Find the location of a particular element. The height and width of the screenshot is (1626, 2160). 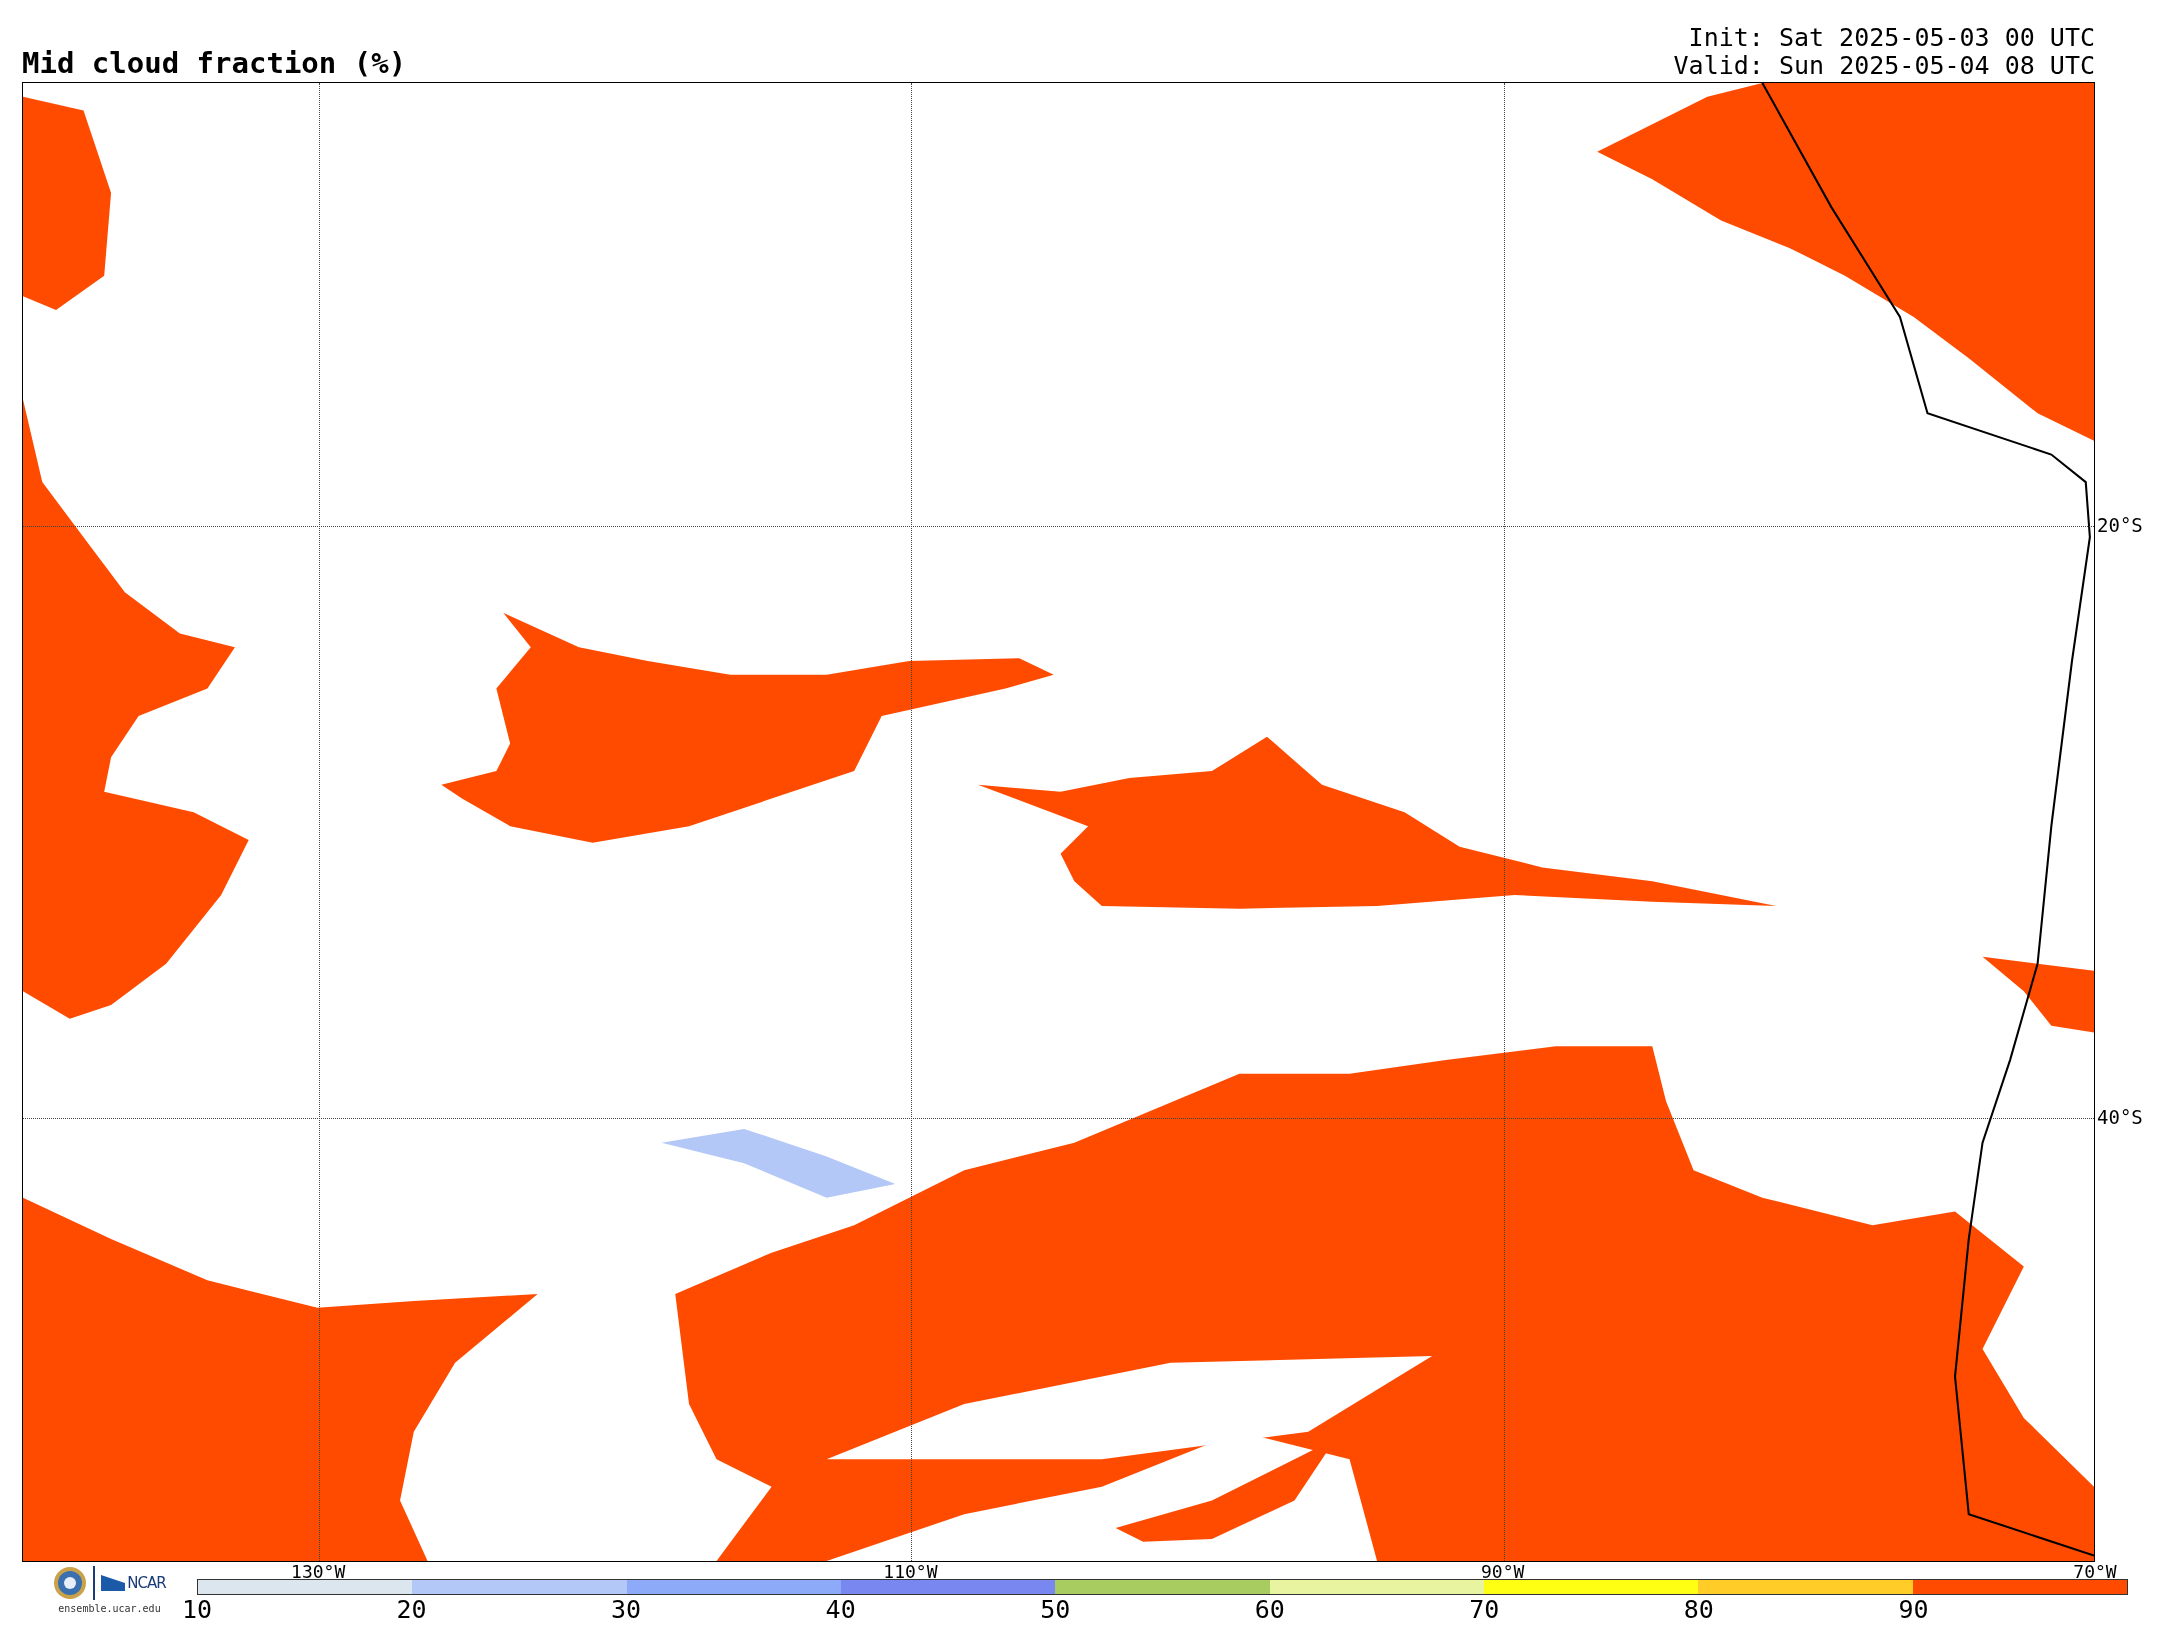

longitude-label: 70°W is located at coordinates (2095, 1572).